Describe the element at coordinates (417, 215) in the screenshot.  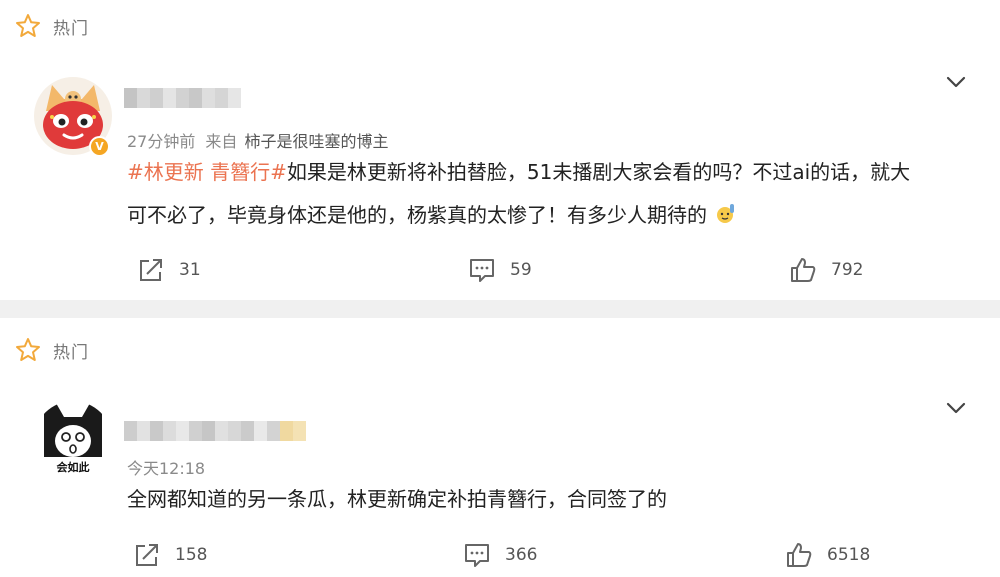
I see `post-text-line2: 可不必了，毕竟身体还是他的，杨紫真的太惨了！有多少人期待的` at that location.